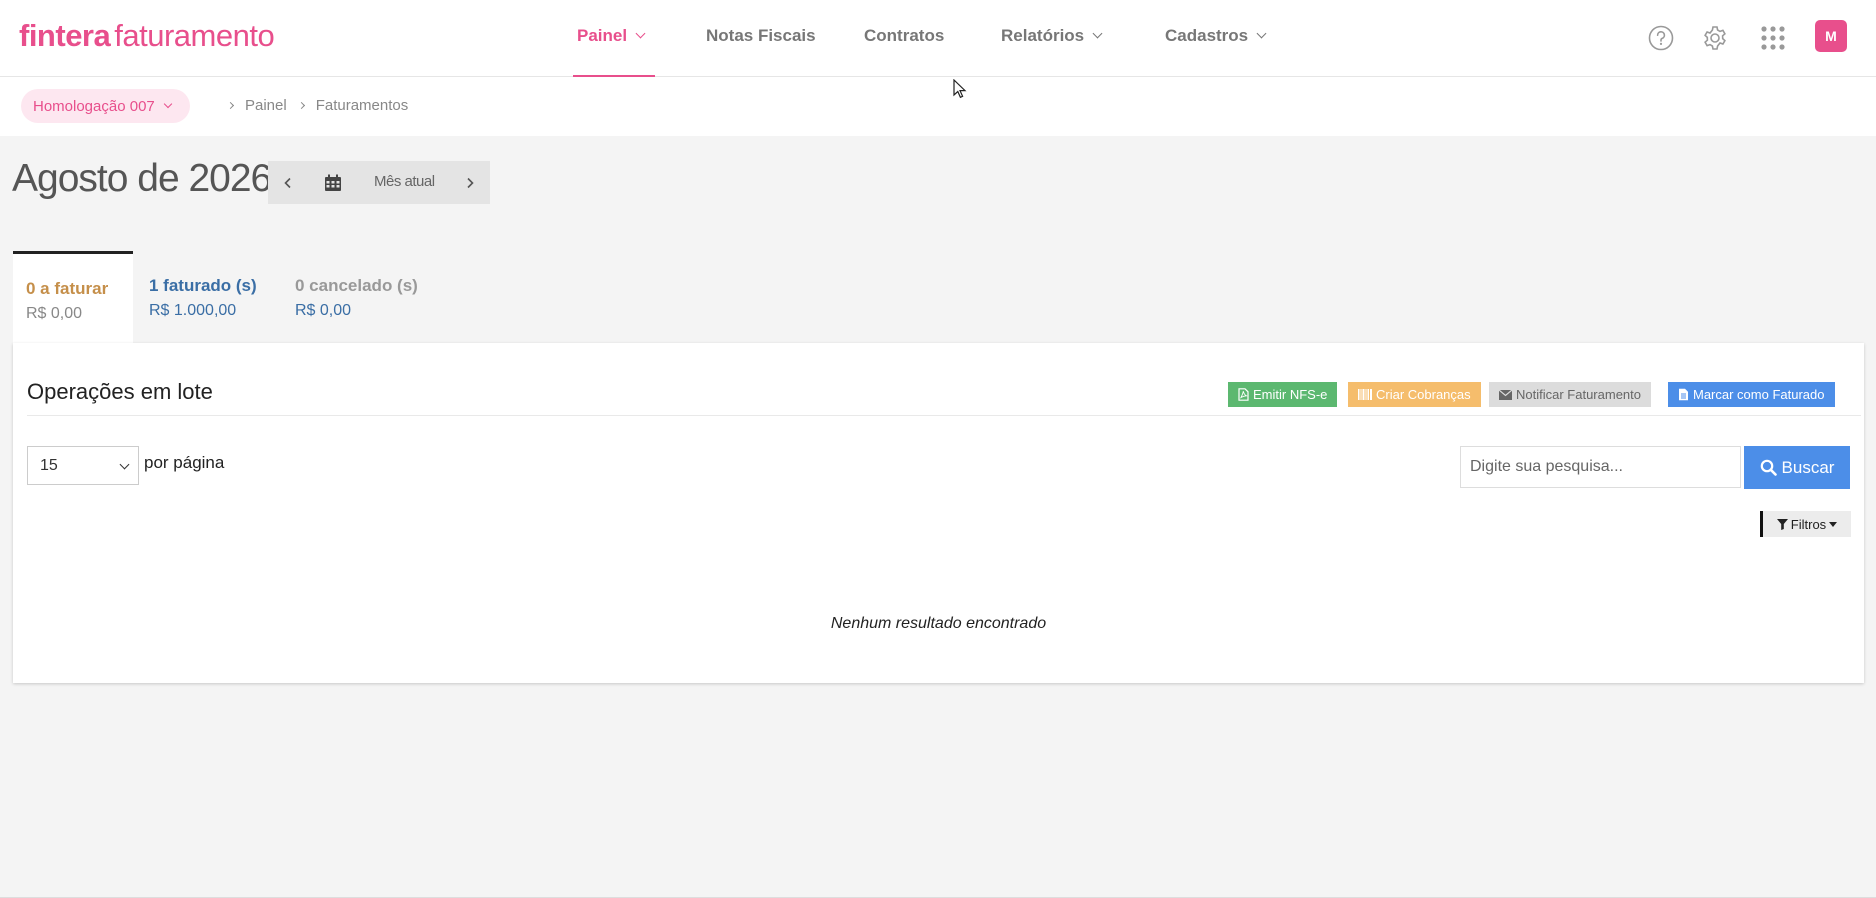 The image size is (1876, 898). What do you see at coordinates (1243, 394) in the screenshot?
I see `file-pdf-icon` at bounding box center [1243, 394].